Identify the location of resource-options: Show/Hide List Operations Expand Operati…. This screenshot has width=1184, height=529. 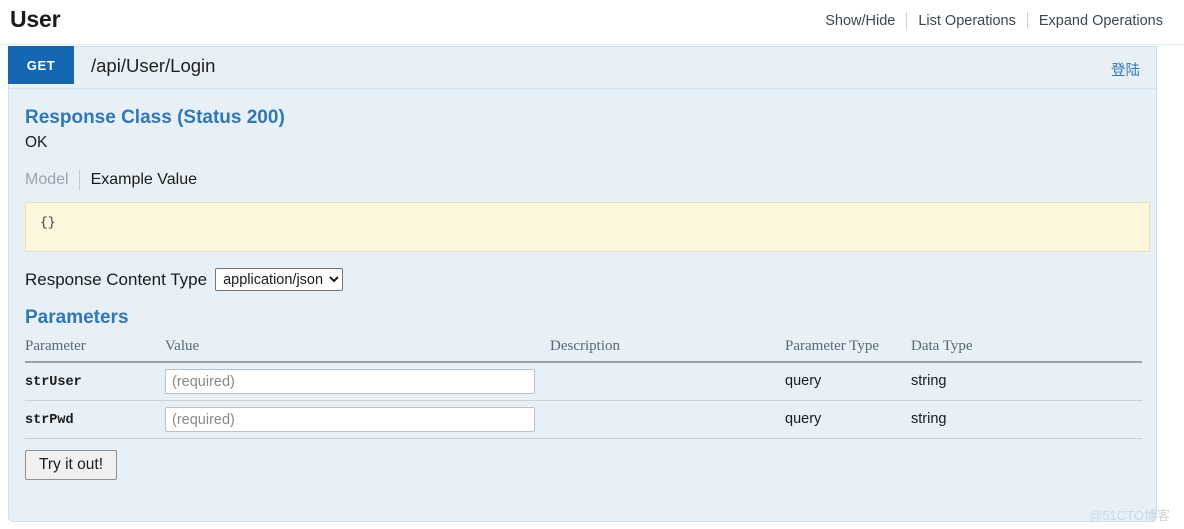
(994, 20).